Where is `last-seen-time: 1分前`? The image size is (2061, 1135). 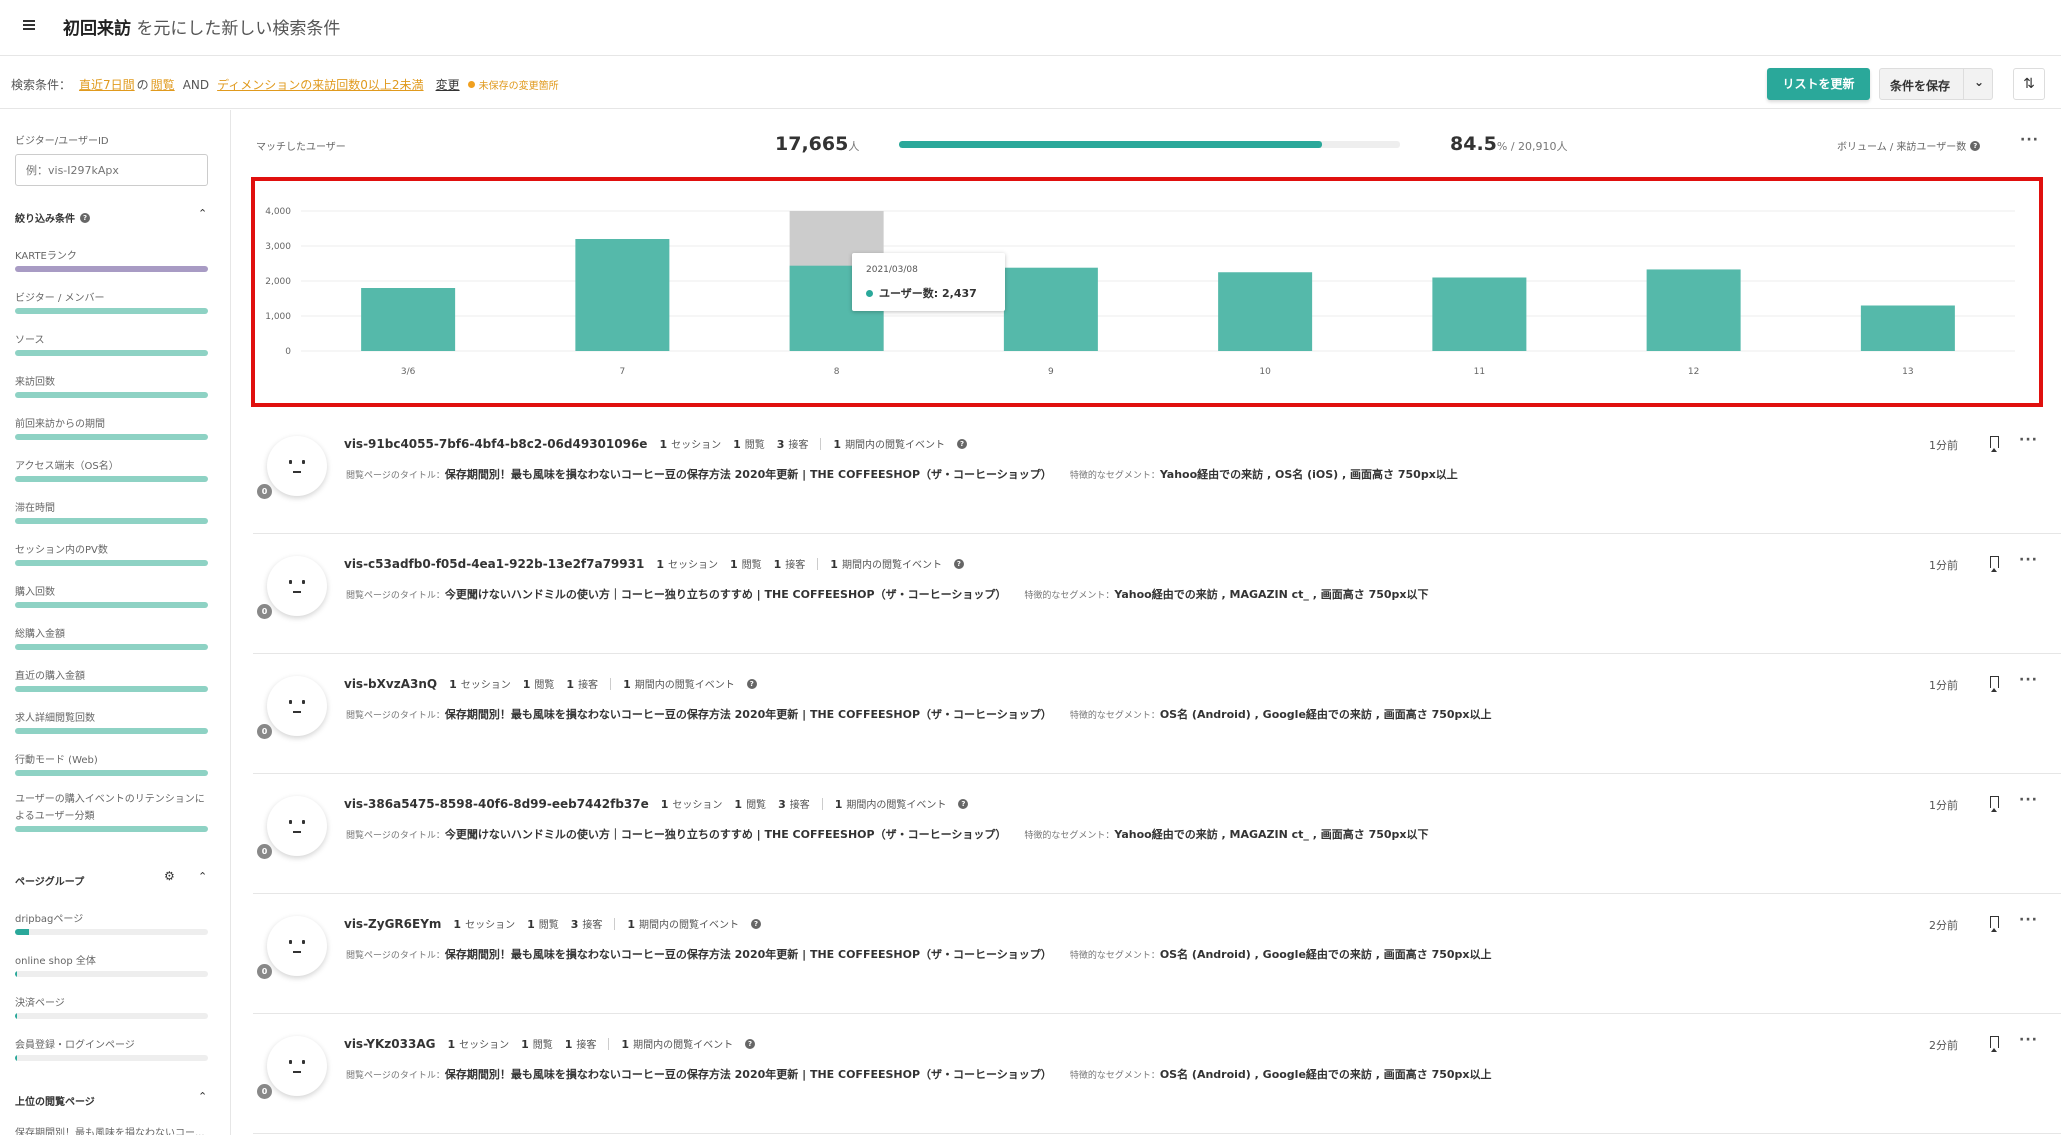 last-seen-time: 1分前 is located at coordinates (1943, 445).